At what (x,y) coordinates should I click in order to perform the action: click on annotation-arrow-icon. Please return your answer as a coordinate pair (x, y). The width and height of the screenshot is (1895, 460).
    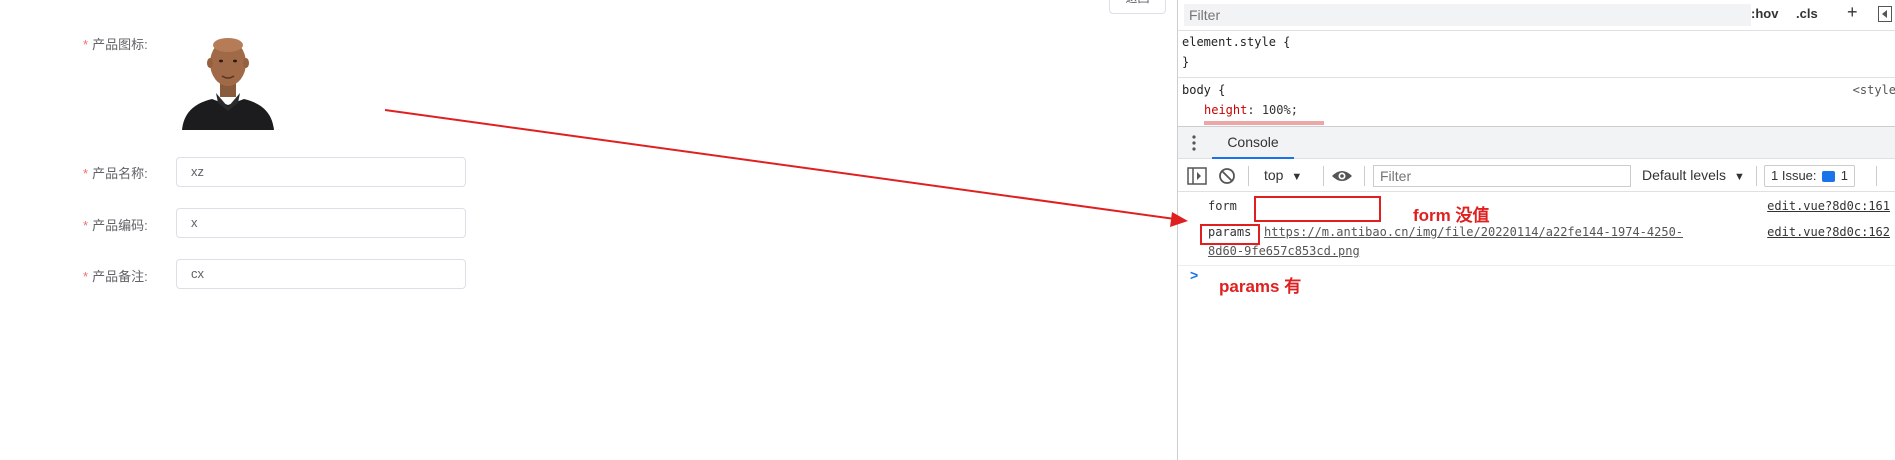
    Looking at the image, I should click on (786, 168).